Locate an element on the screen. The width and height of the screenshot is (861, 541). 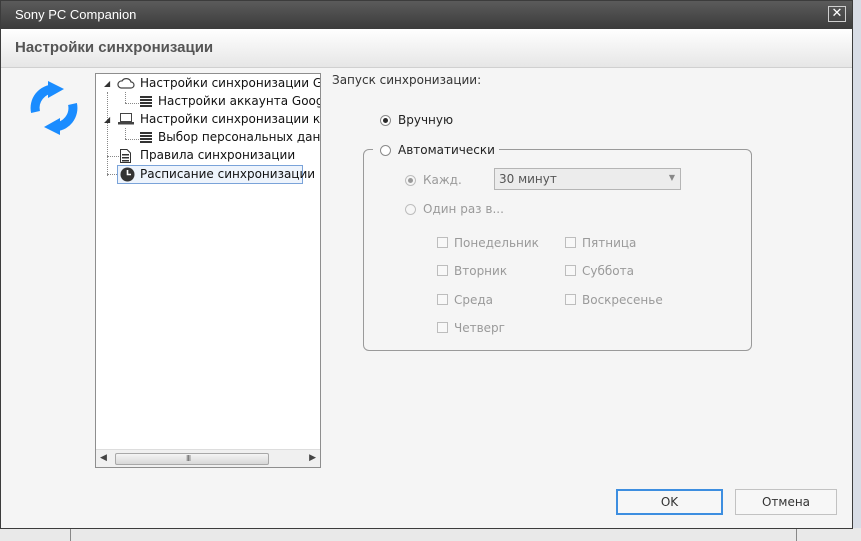
sync-icon is located at coordinates (54, 108).